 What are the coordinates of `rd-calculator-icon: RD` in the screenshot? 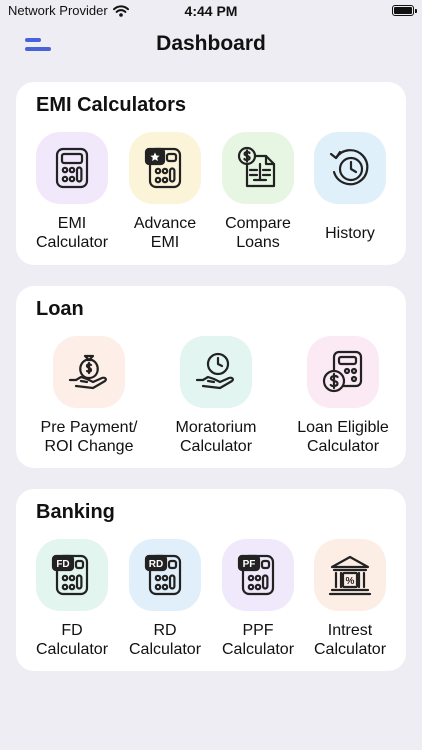 It's located at (163, 575).